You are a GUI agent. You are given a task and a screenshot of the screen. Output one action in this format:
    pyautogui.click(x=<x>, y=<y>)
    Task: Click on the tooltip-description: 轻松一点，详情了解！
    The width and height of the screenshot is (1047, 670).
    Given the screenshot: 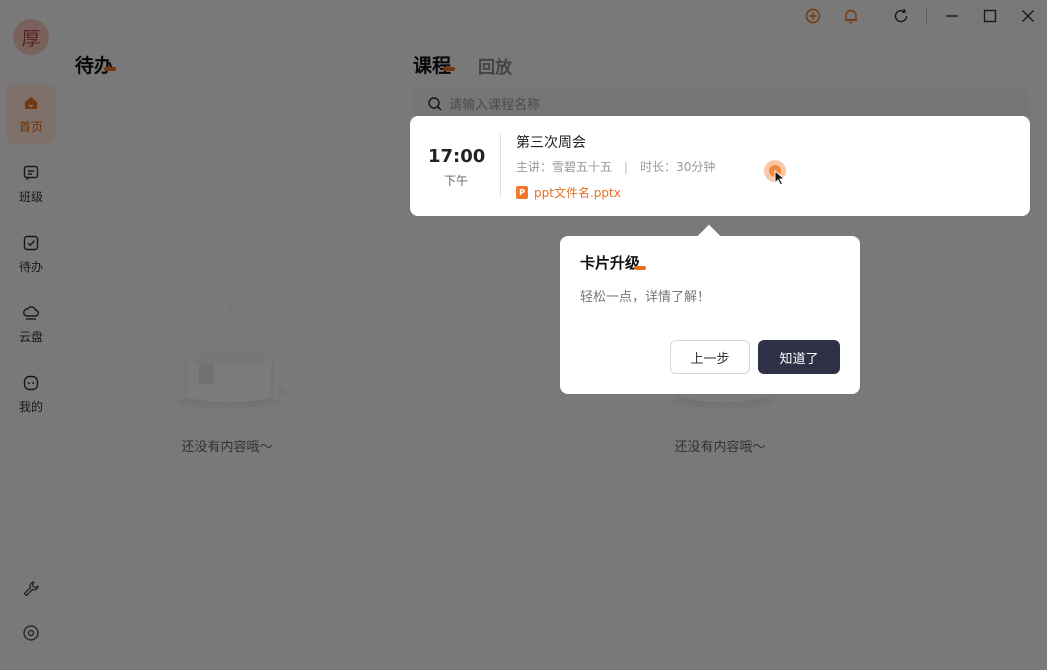 What is the action you would take?
    pyautogui.click(x=645, y=297)
    